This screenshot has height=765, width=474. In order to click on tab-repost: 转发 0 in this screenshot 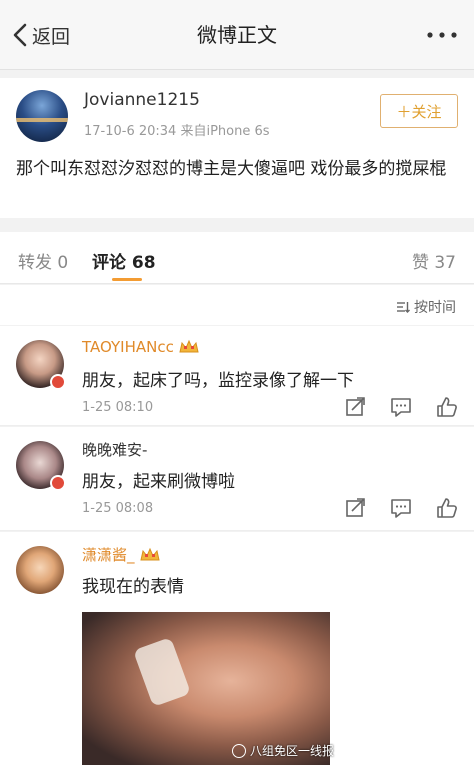, I will do `click(43, 260)`.